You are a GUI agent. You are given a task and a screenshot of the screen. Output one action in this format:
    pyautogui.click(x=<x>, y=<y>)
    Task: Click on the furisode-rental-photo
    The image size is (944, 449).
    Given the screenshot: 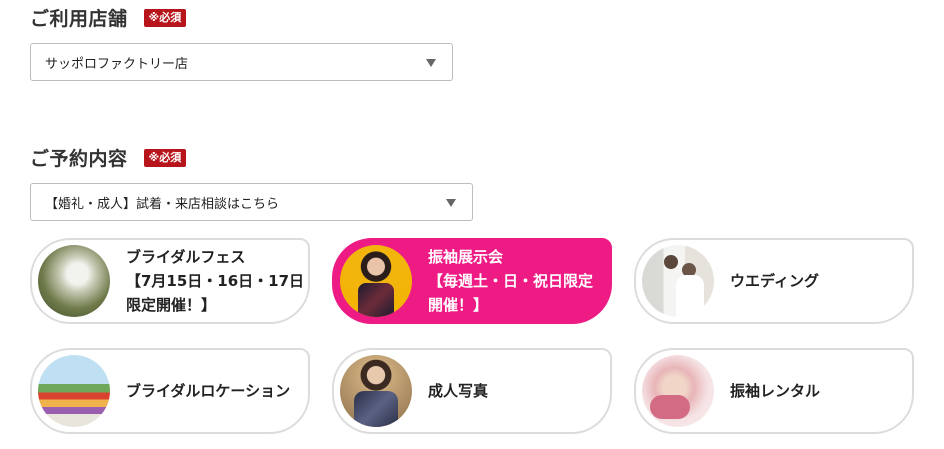 What is the action you would take?
    pyautogui.click(x=678, y=391)
    